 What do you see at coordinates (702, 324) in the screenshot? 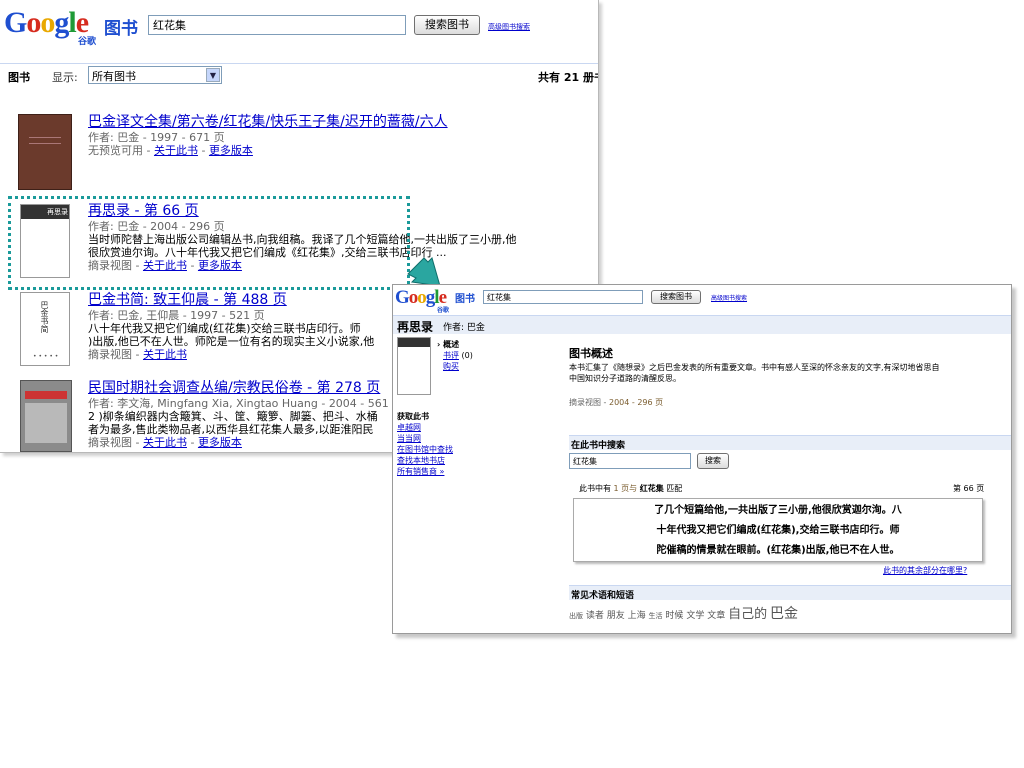
I see `book-title-bar: 再思录 作者: 巴金` at bounding box center [702, 324].